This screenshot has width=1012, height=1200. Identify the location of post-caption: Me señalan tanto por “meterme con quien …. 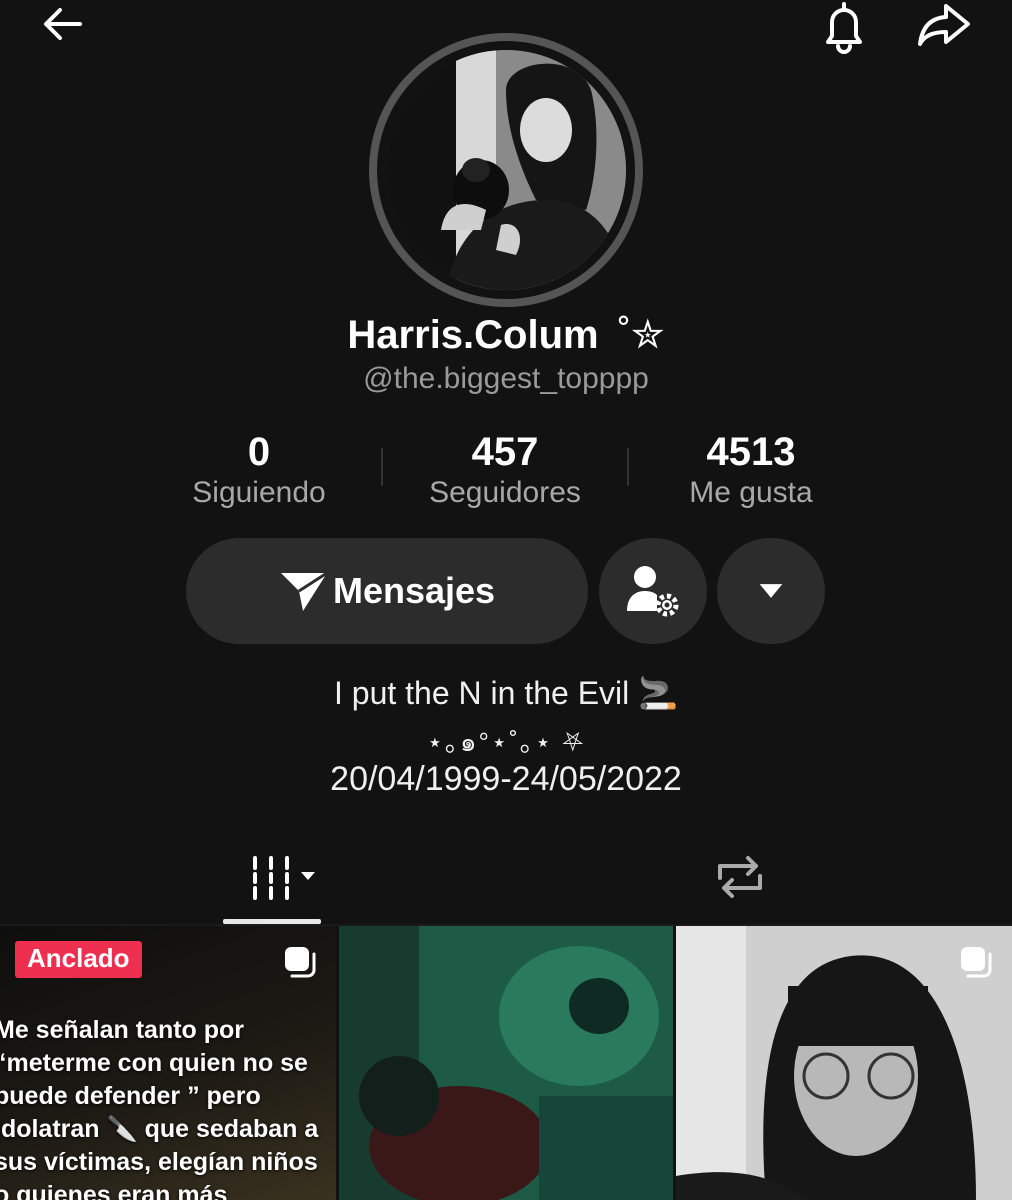
(159, 1108).